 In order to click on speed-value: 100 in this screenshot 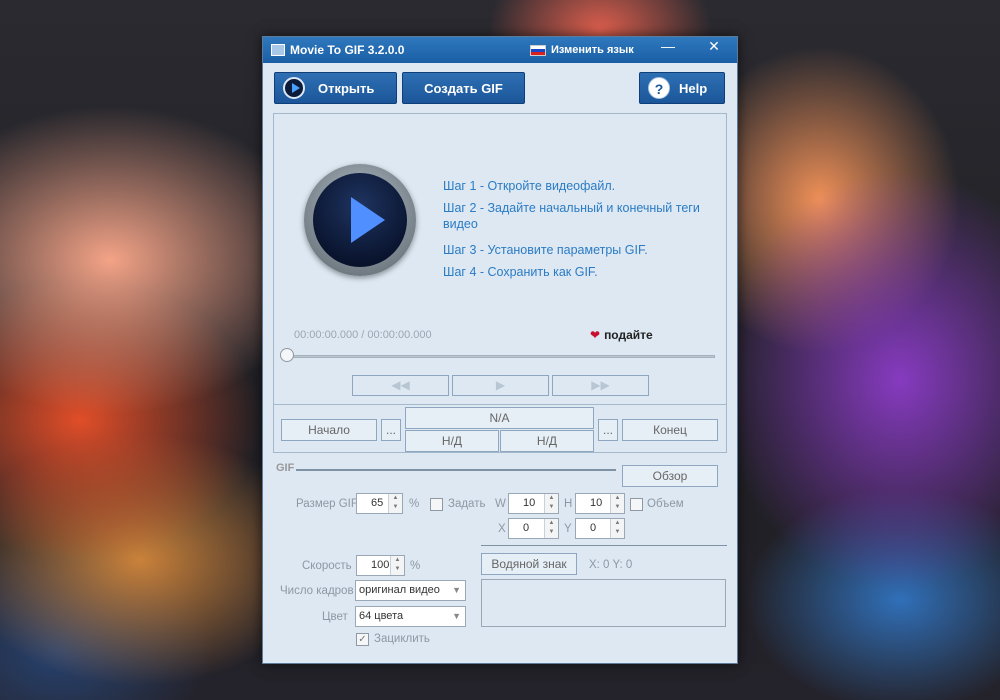, I will do `click(380, 565)`.